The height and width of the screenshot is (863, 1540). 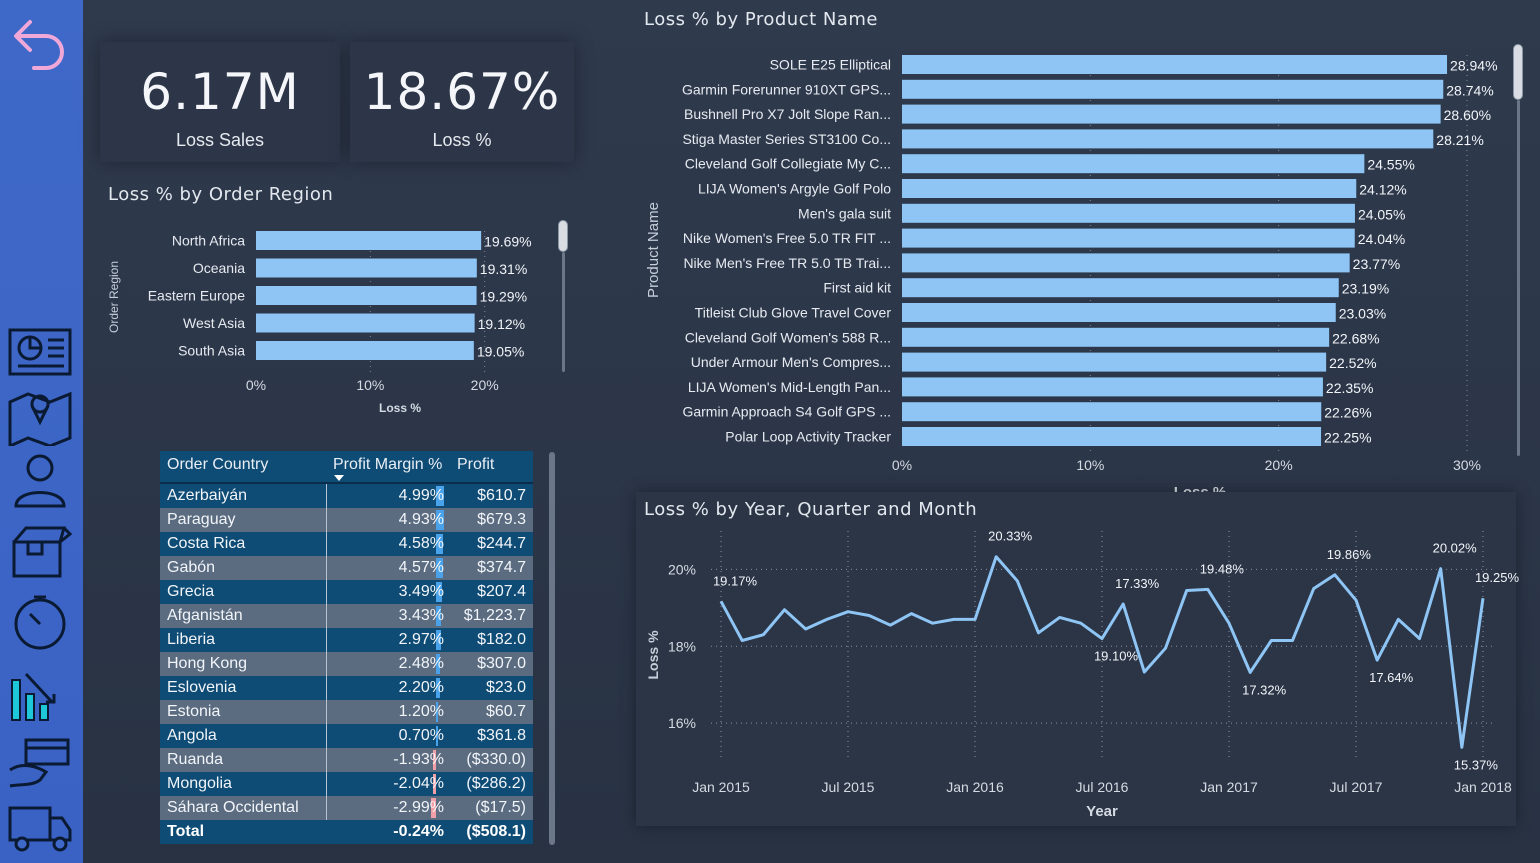 What do you see at coordinates (1469, 90) in the screenshot?
I see `data-label: 28.74%` at bounding box center [1469, 90].